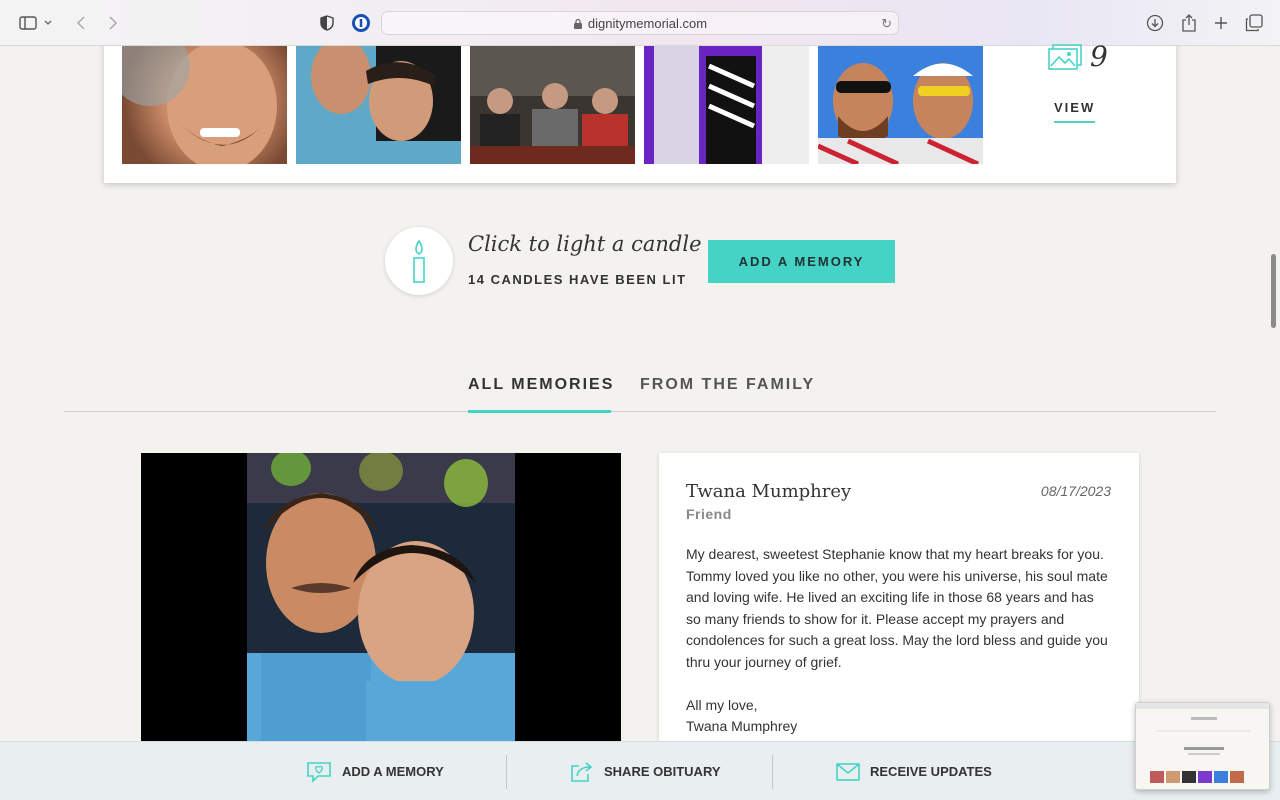 Image resolution: width=1280 pixels, height=800 pixels. Describe the element at coordinates (319, 772) in the screenshot. I see `memory-bubble-icon` at that location.